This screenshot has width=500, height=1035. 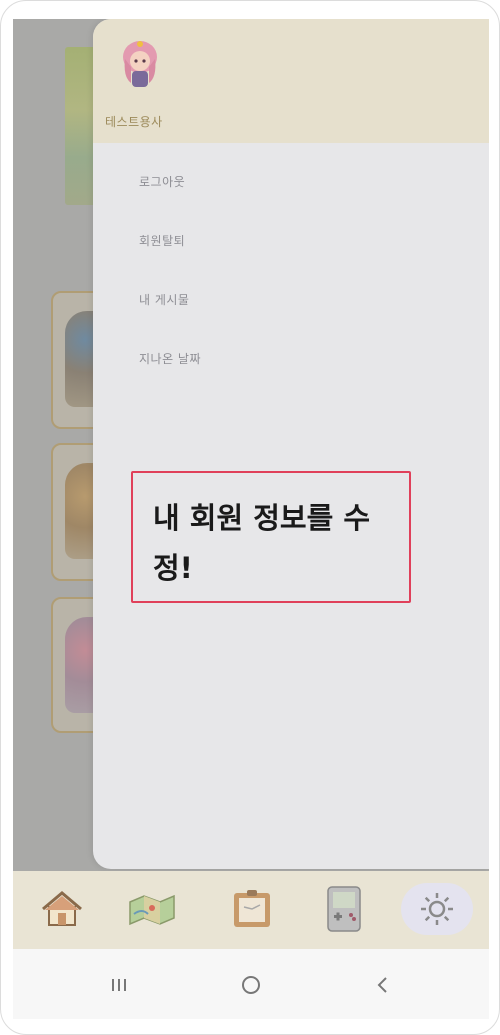 I want to click on recent-apps-button, so click(x=119, y=985).